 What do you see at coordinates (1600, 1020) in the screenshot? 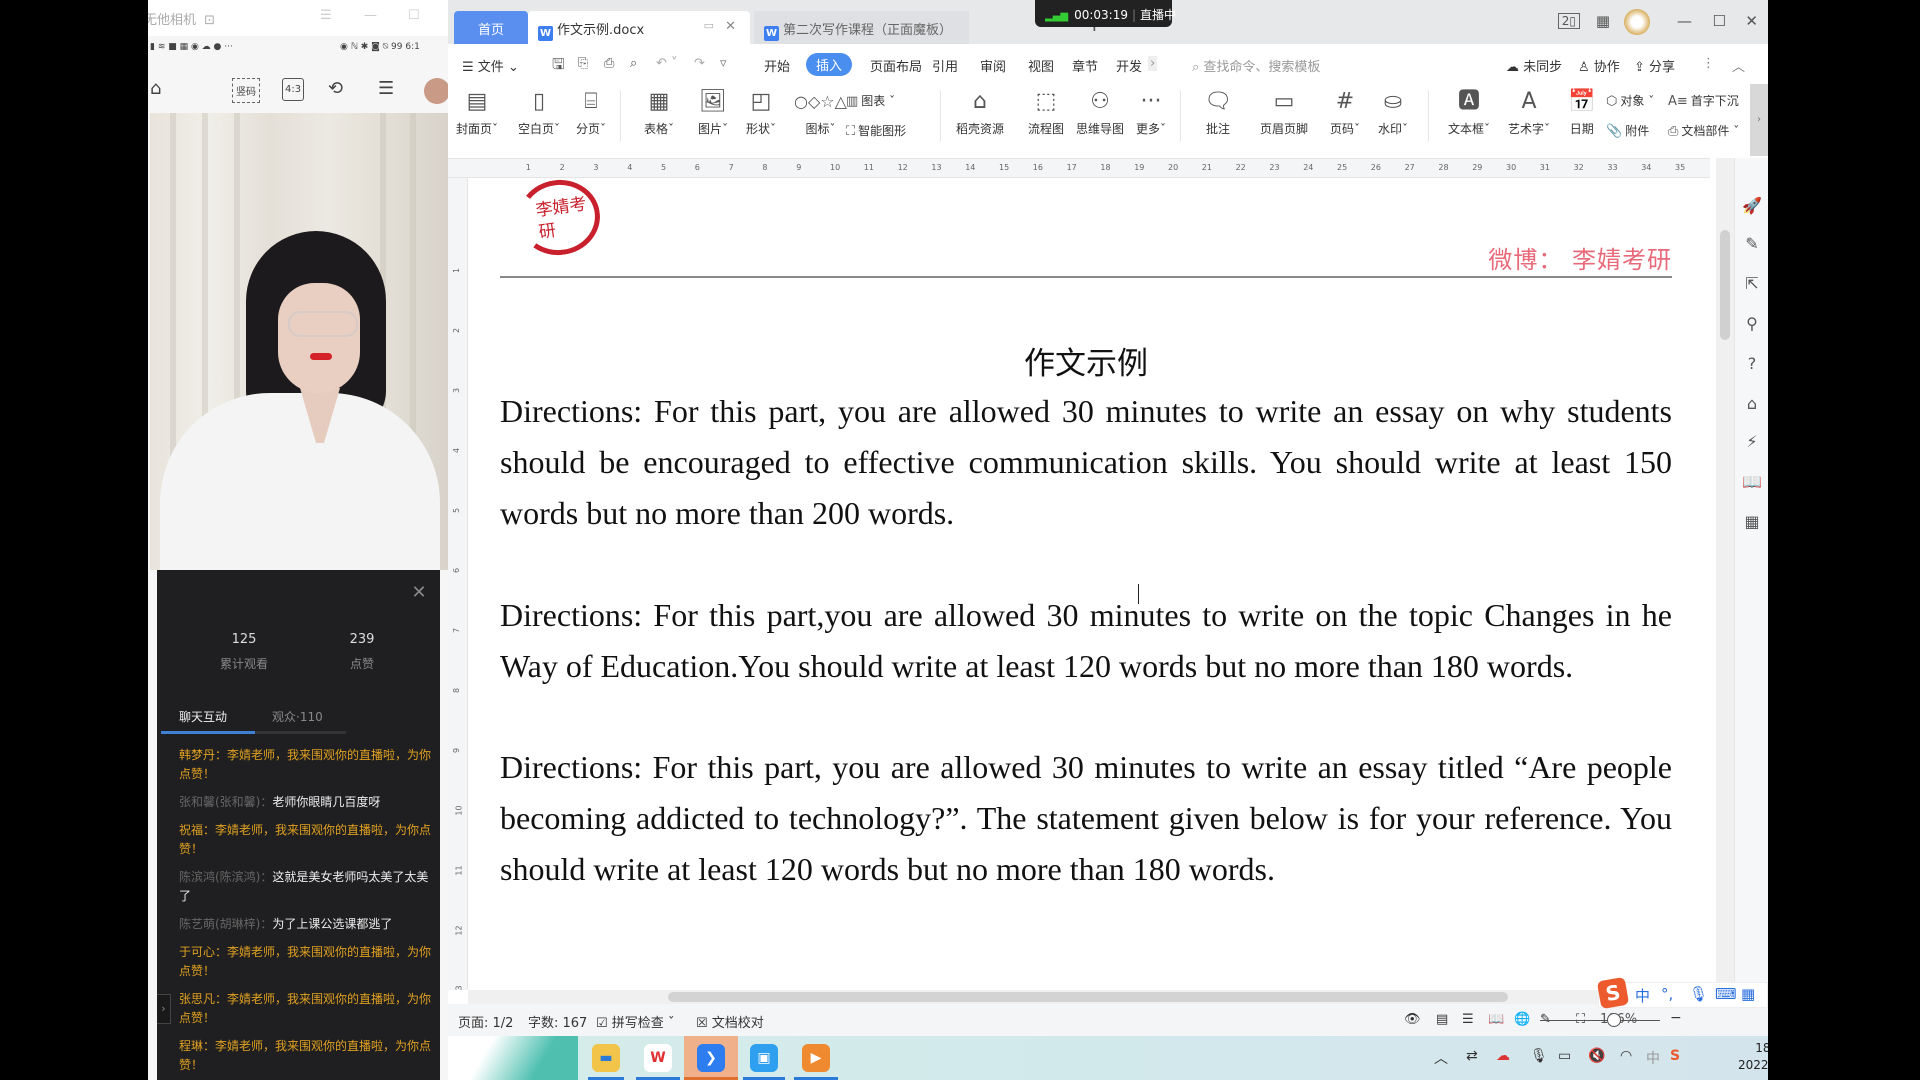
I see `zoom-slider` at bounding box center [1600, 1020].